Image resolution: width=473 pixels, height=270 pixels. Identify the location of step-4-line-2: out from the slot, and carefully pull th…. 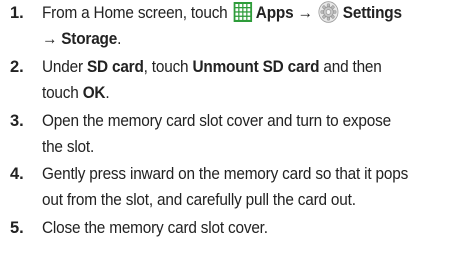
(199, 200).